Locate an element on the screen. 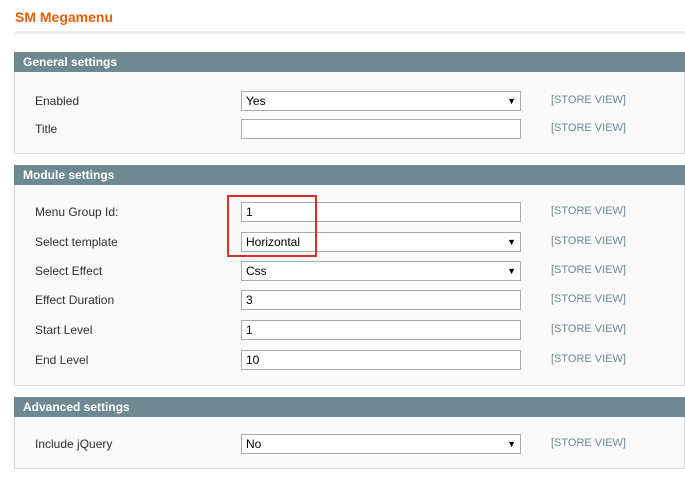 This screenshot has height=482, width=685. advanced-settings-body: Include jQuery No ▼ [STORE VIEW] is located at coordinates (349, 443).